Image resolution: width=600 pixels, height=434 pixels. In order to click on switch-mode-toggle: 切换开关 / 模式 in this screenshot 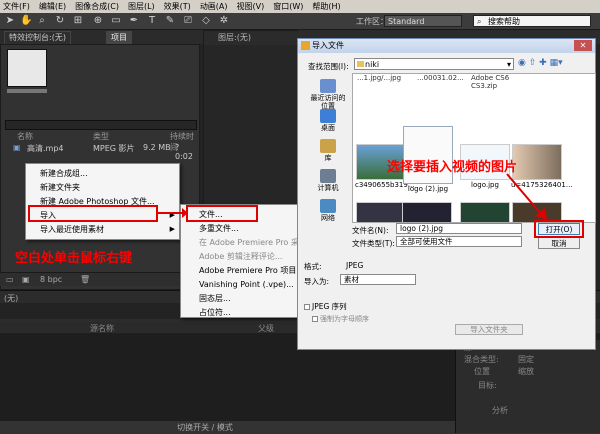, I will do `click(205, 427)`.